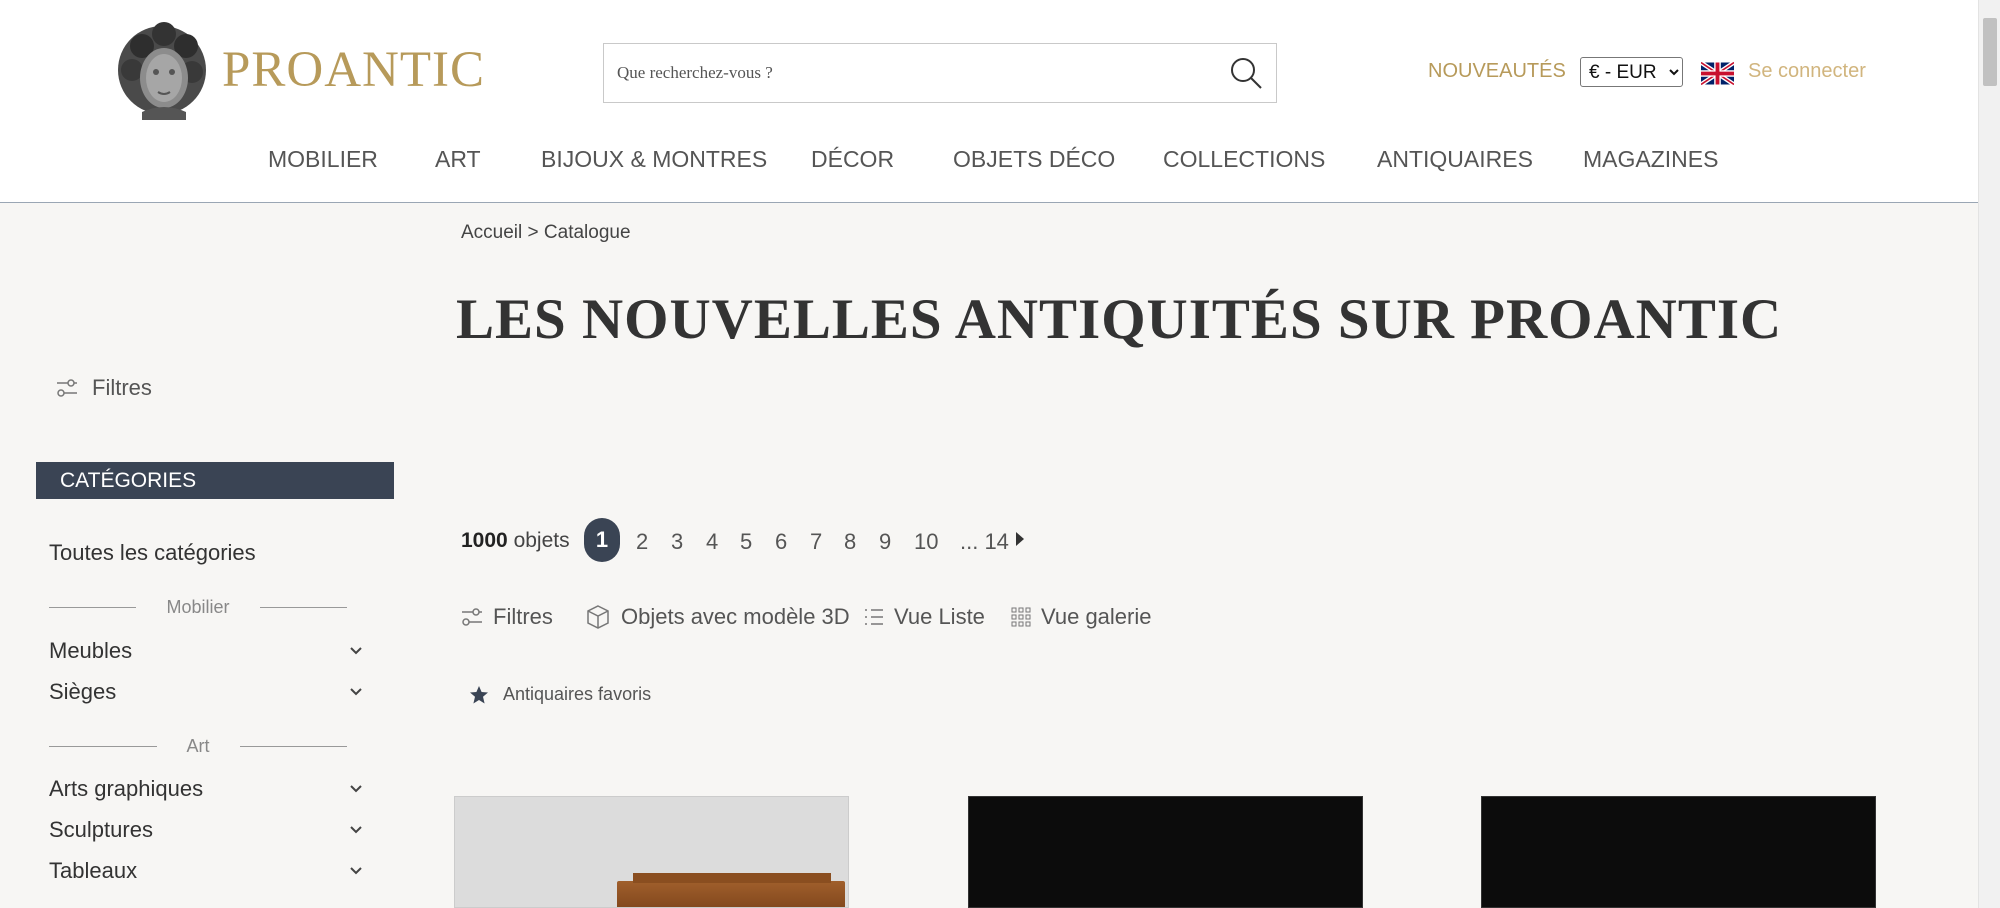  I want to click on nav-item-objets-deco: OBJETS DÉCO, so click(1034, 159).